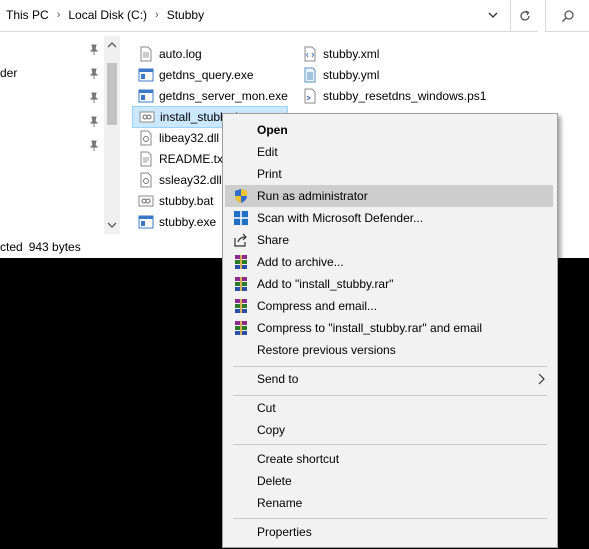 Image resolution: width=589 pixels, height=549 pixels. I want to click on scroll-down-icon, so click(112, 225).